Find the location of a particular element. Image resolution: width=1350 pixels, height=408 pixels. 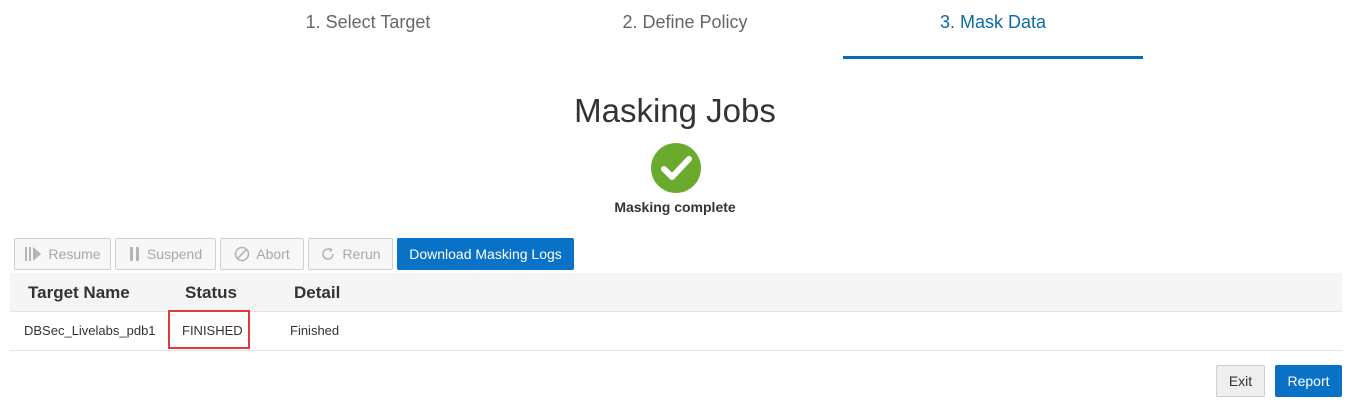

step-select-target: 1. Select Target is located at coordinates (368, 35).